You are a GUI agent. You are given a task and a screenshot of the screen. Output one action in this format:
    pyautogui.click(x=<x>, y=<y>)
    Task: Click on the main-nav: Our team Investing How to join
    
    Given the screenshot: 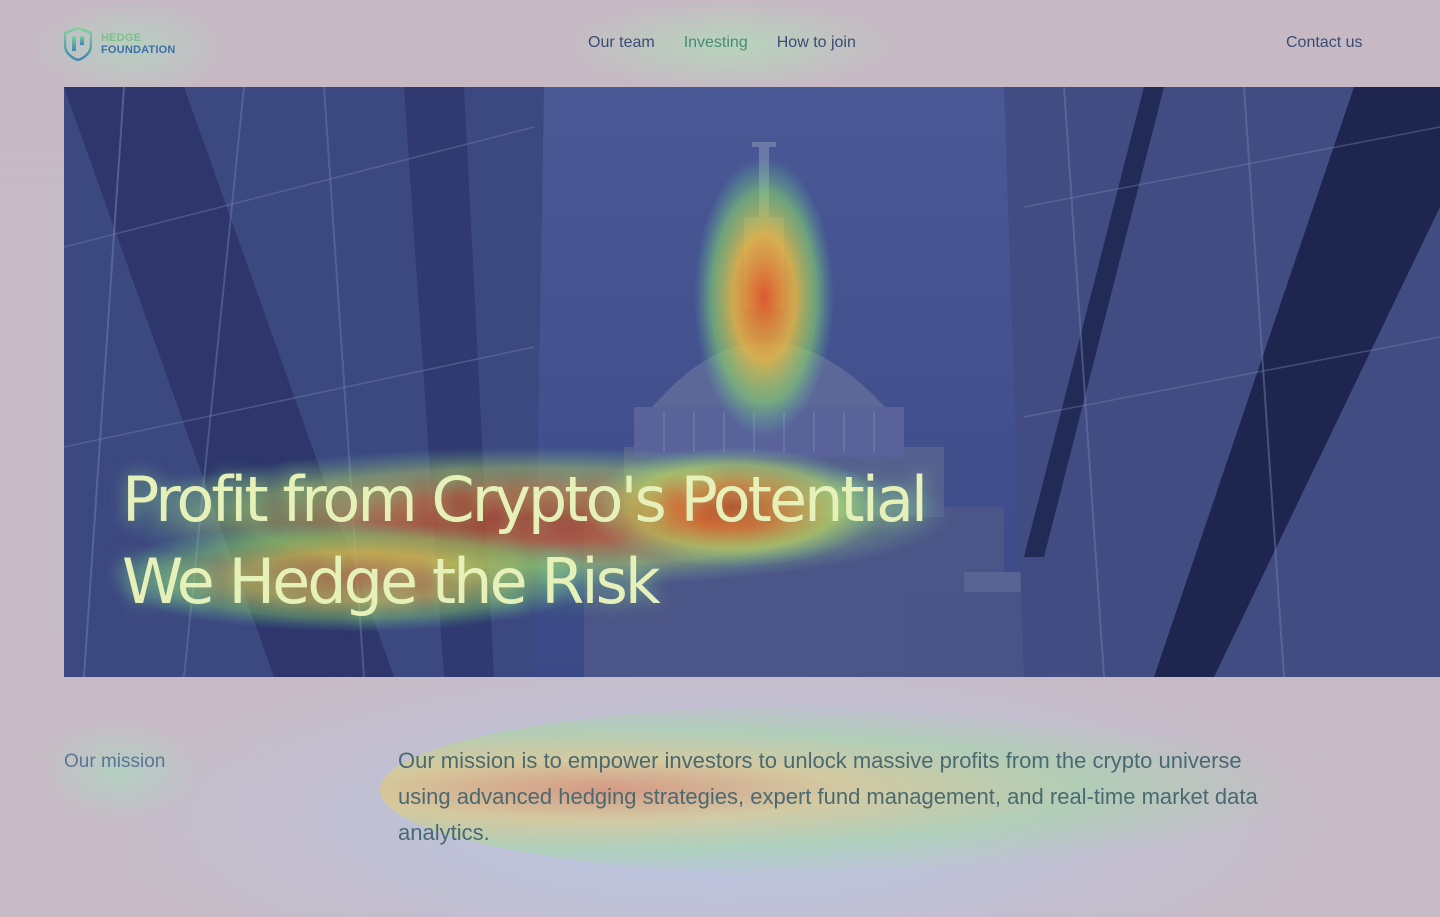 What is the action you would take?
    pyautogui.click(x=722, y=43)
    